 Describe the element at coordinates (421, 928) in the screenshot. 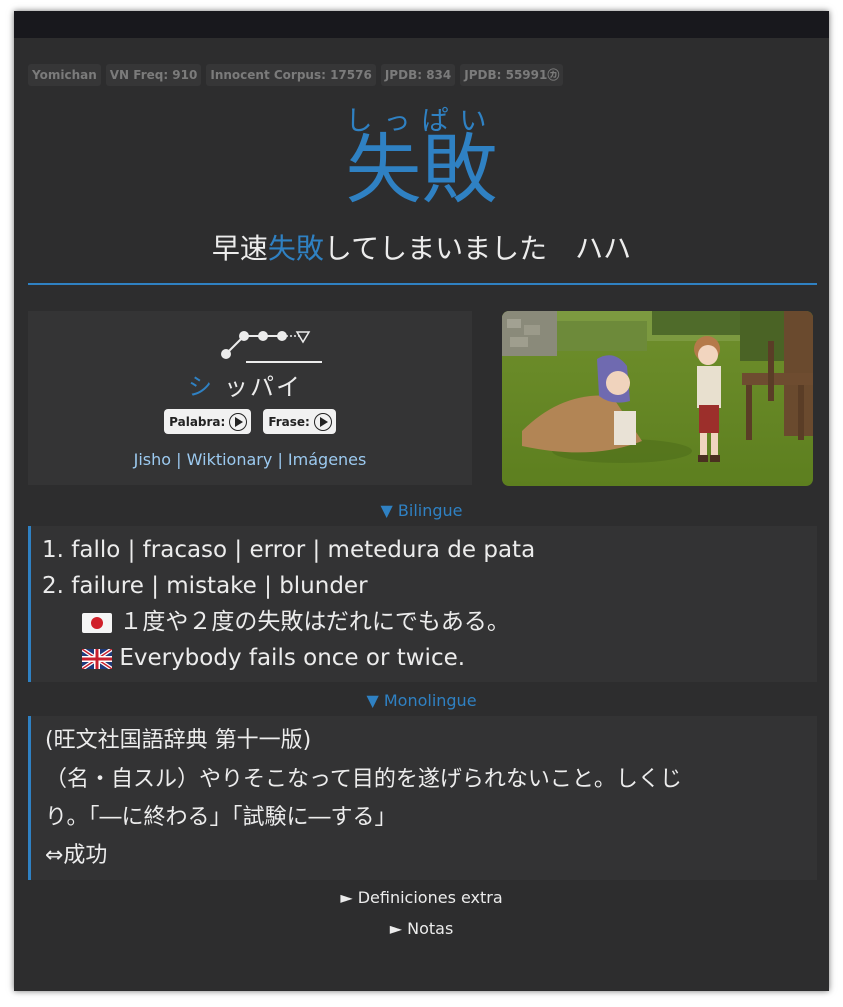

I see `notes-toggle: ► Notas` at that location.